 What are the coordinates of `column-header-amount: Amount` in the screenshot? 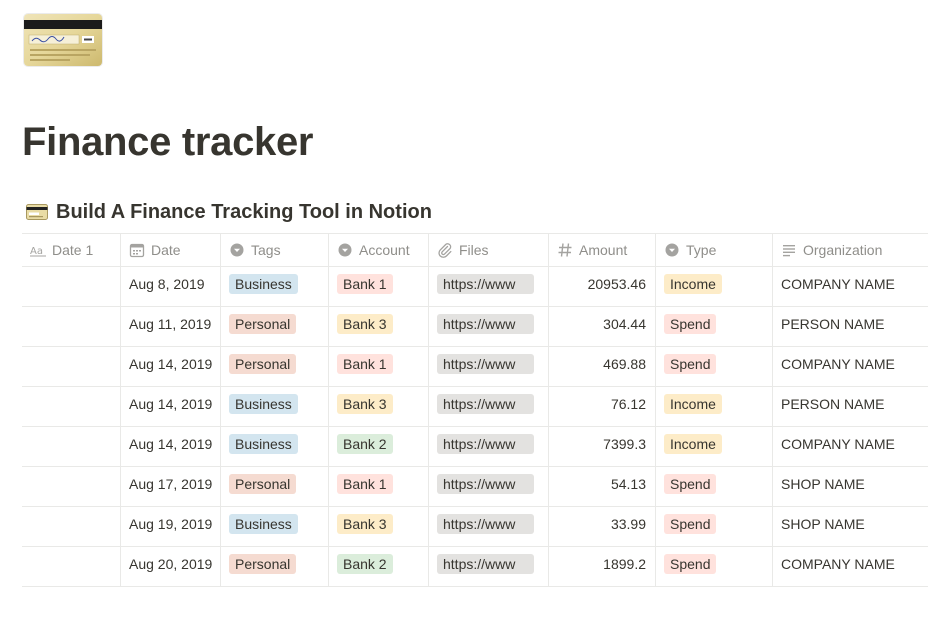 It's located at (602, 250).